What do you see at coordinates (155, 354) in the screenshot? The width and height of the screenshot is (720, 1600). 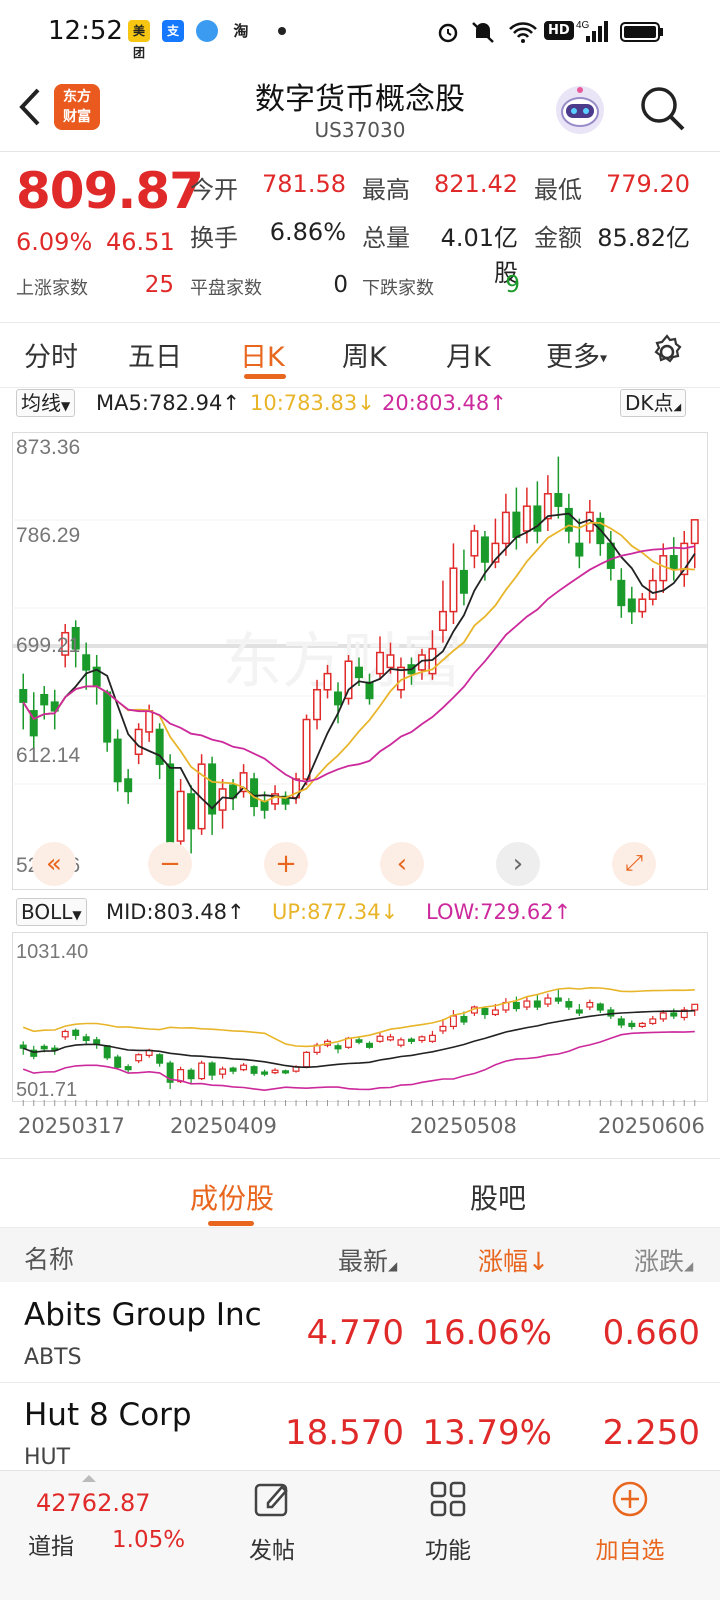 I see `tab-five-day: 五日` at bounding box center [155, 354].